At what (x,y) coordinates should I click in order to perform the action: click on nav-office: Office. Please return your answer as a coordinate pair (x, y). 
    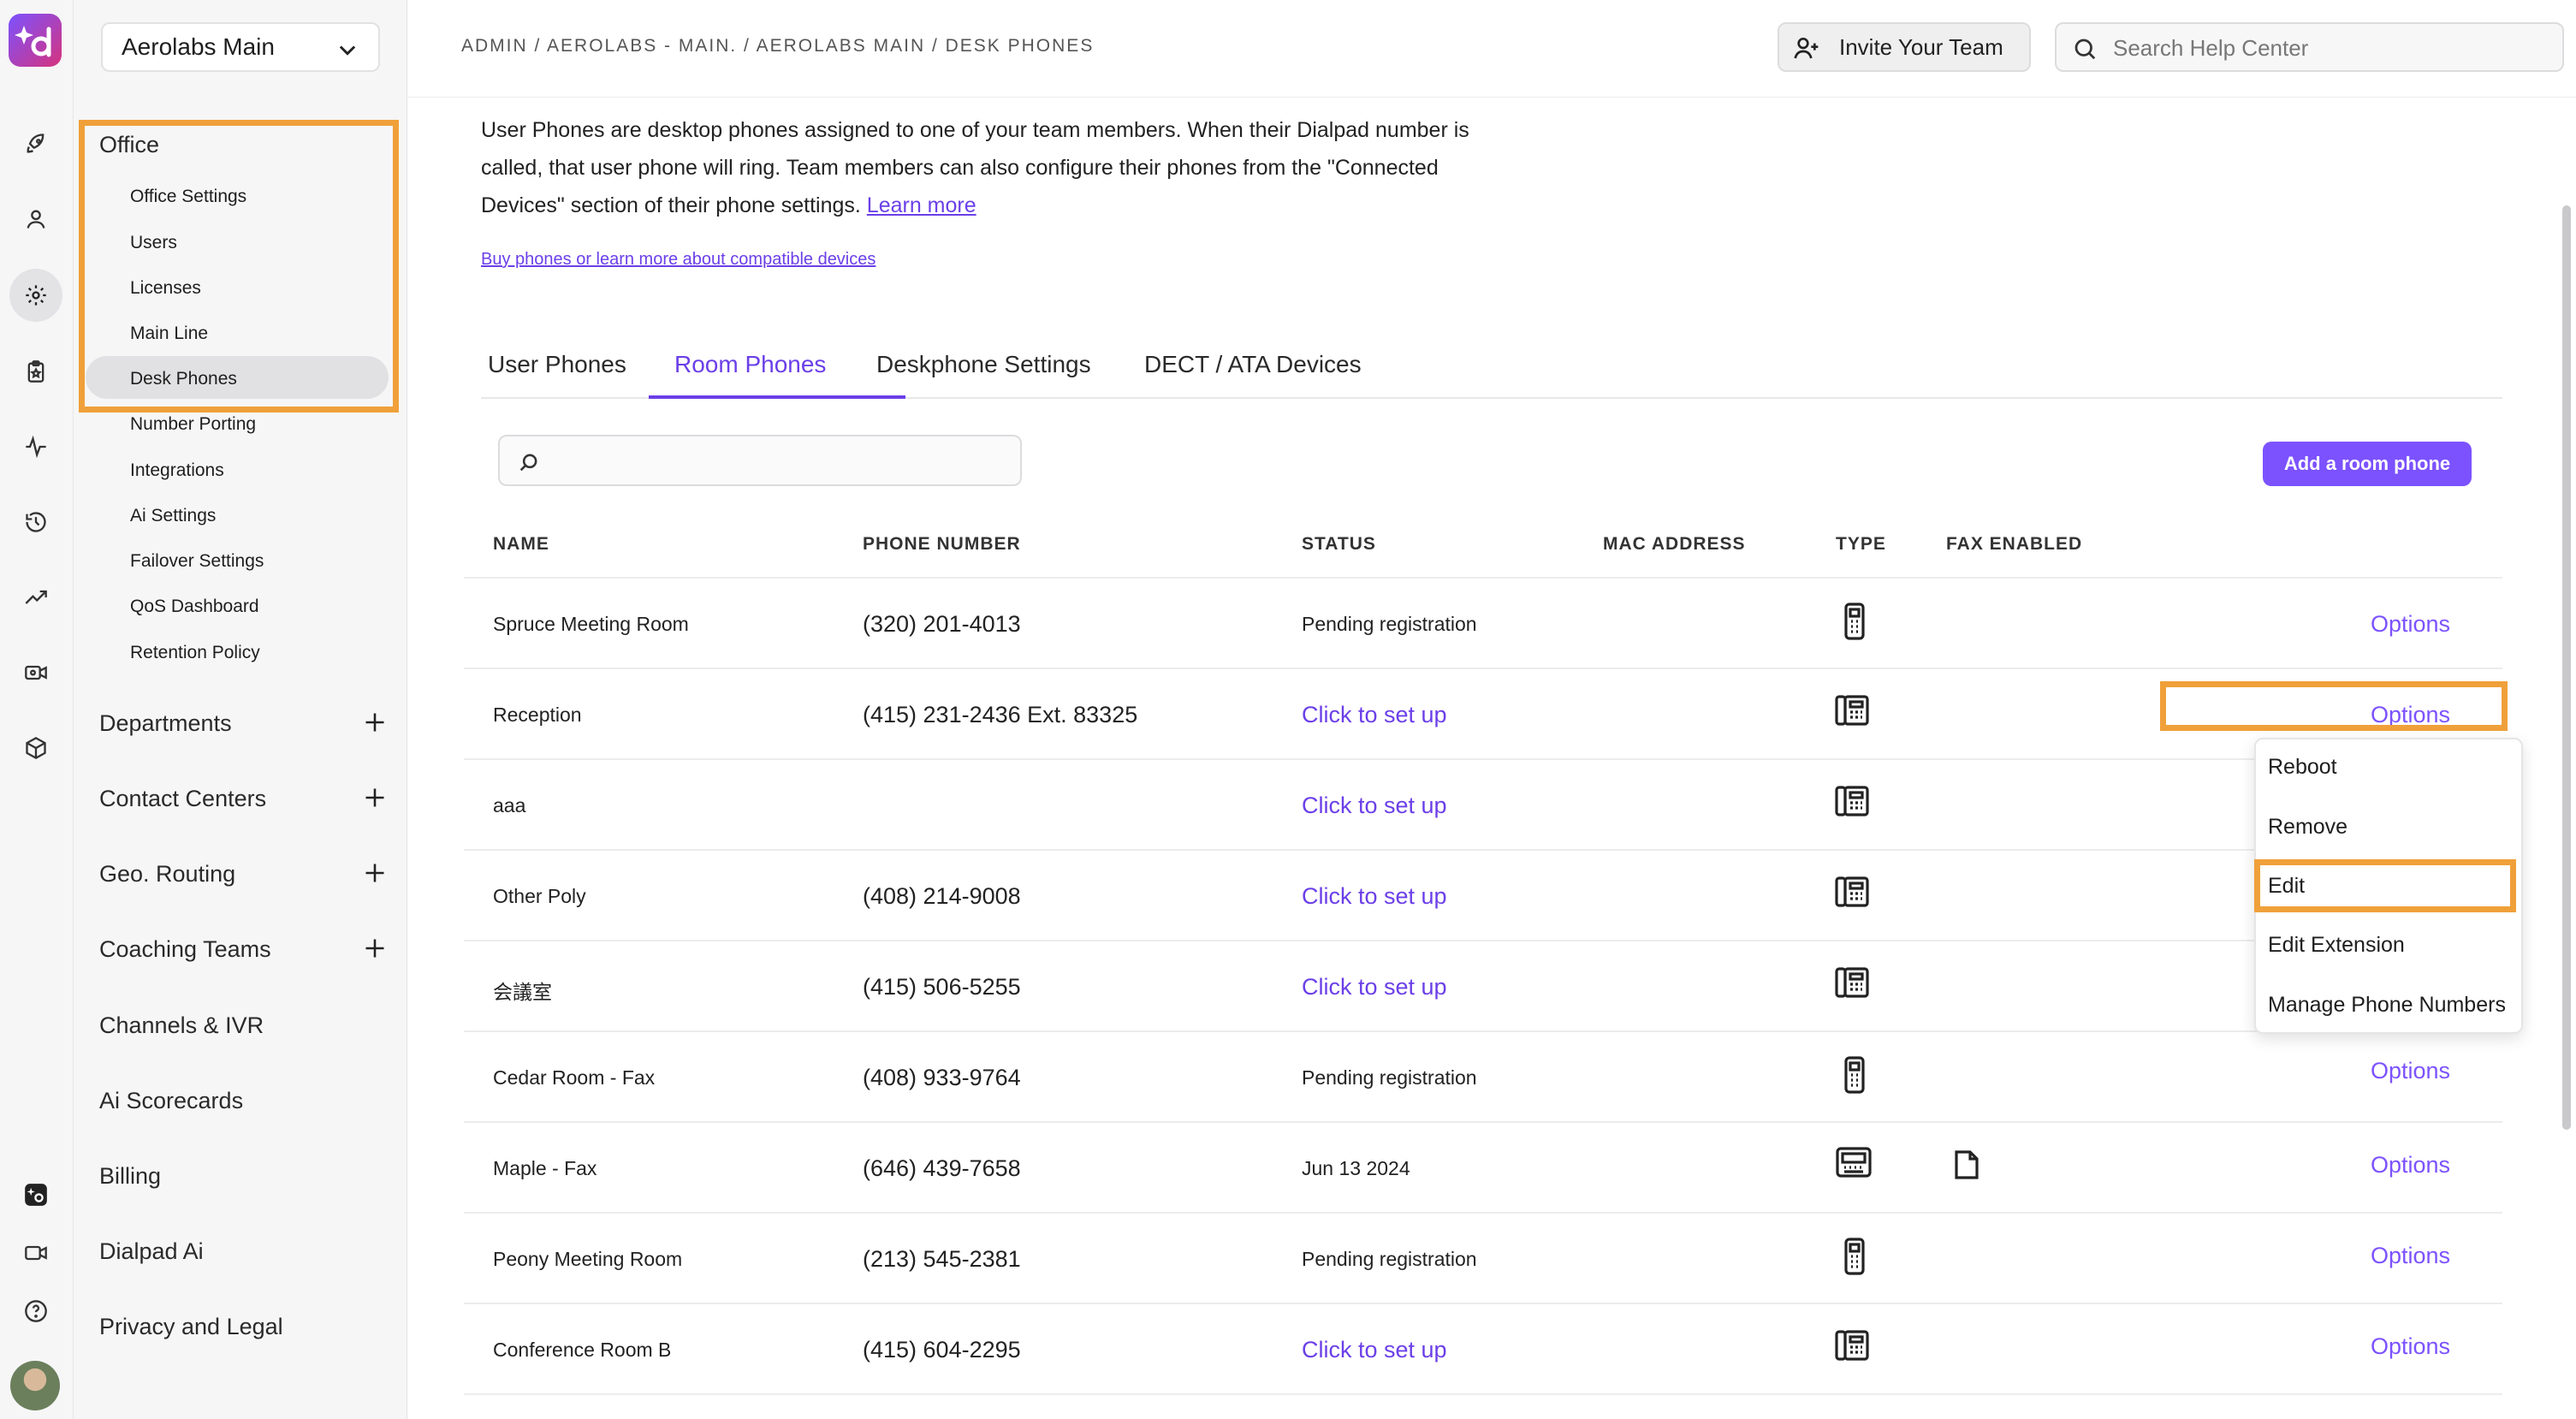
    Looking at the image, I should click on (129, 145).